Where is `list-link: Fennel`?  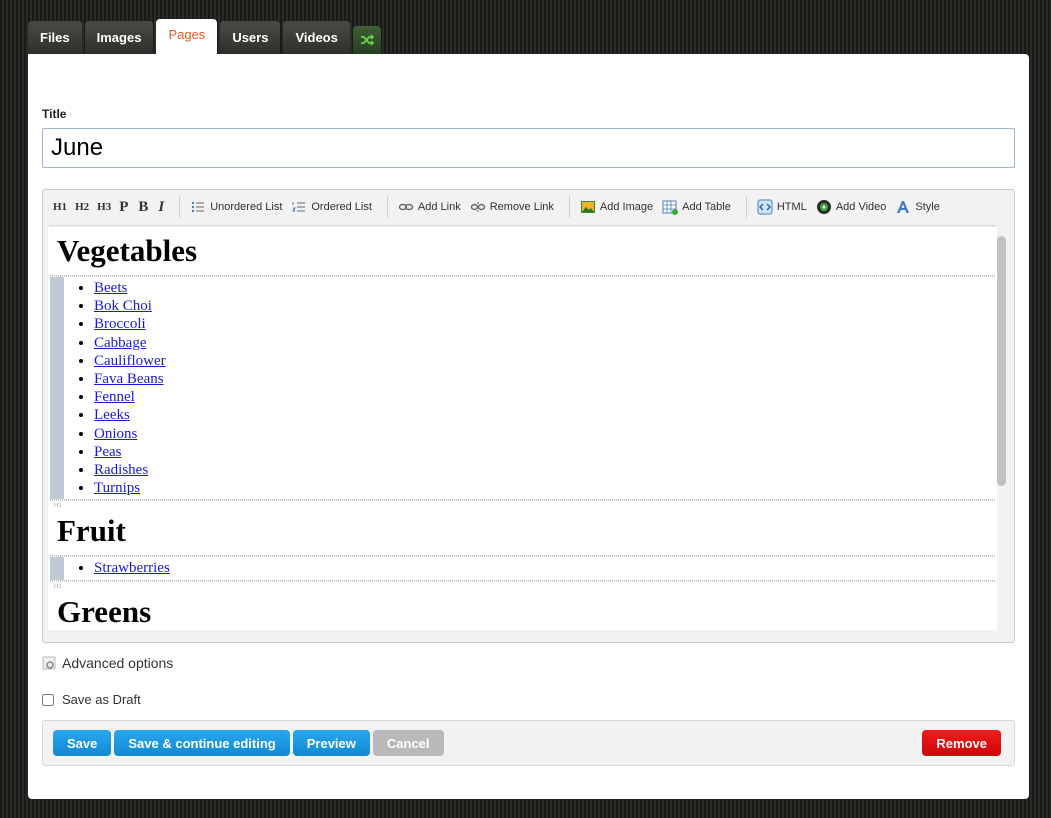
list-link: Fennel is located at coordinates (114, 397).